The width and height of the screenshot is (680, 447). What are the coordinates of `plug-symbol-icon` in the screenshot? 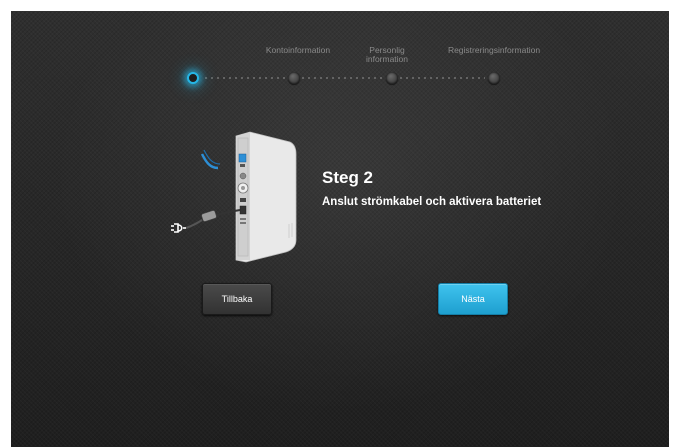 It's located at (178, 228).